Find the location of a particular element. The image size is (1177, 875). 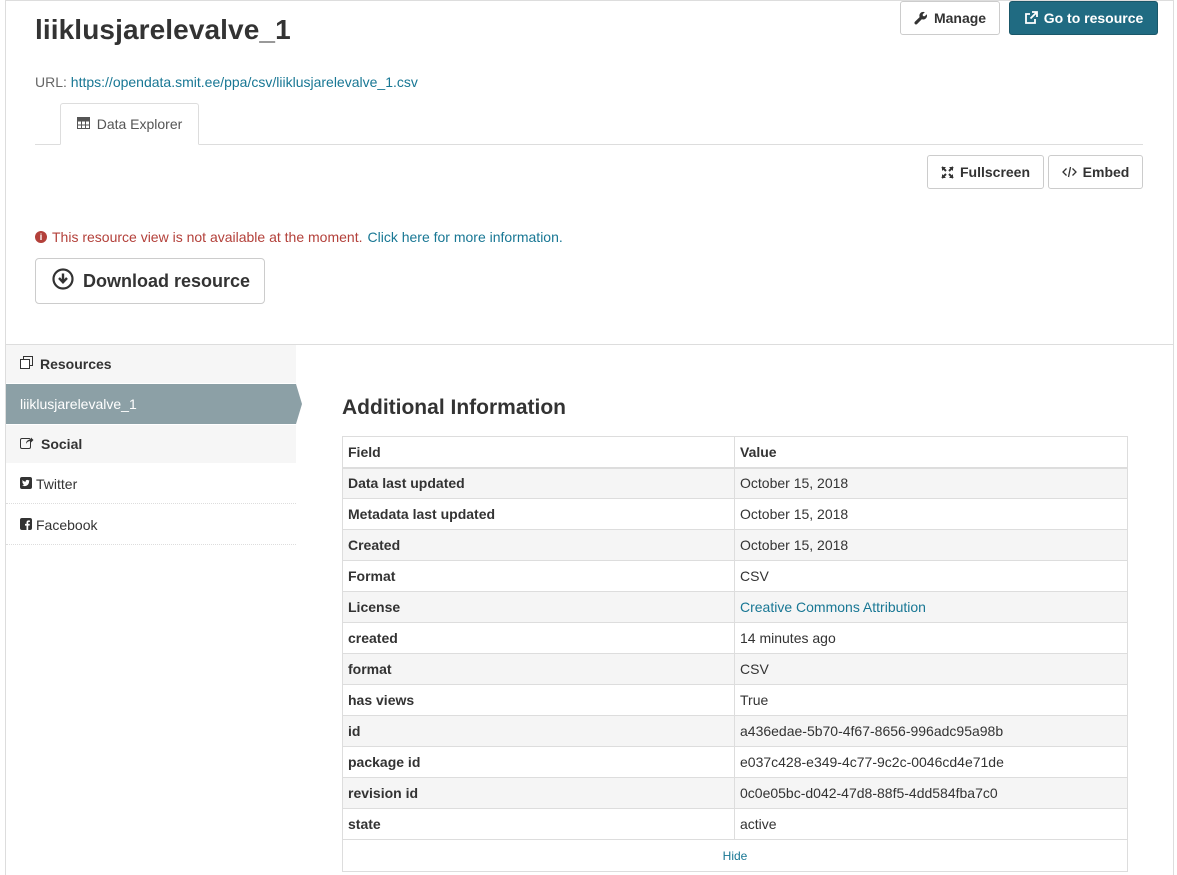

tab-data-explorer: Data Explorer is located at coordinates (129, 124).